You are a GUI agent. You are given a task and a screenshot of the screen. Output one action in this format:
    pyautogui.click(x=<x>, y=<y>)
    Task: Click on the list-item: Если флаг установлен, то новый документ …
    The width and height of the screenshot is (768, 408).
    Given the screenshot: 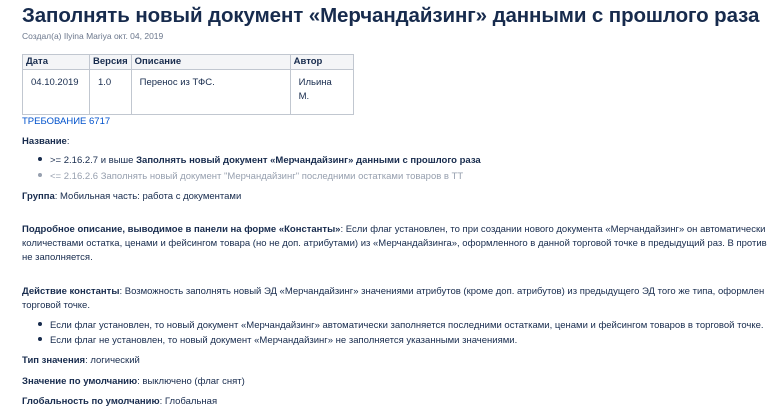 What is the action you would take?
    pyautogui.click(x=401, y=325)
    